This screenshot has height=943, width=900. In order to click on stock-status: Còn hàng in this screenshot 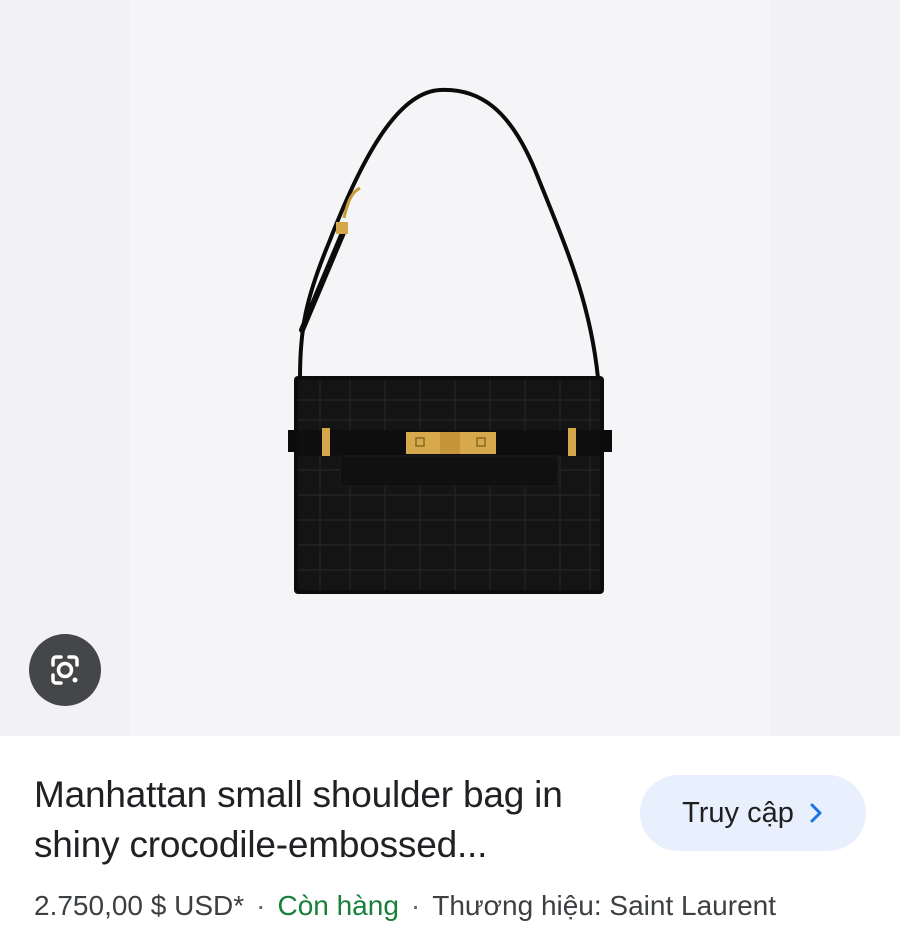, I will do `click(338, 905)`.